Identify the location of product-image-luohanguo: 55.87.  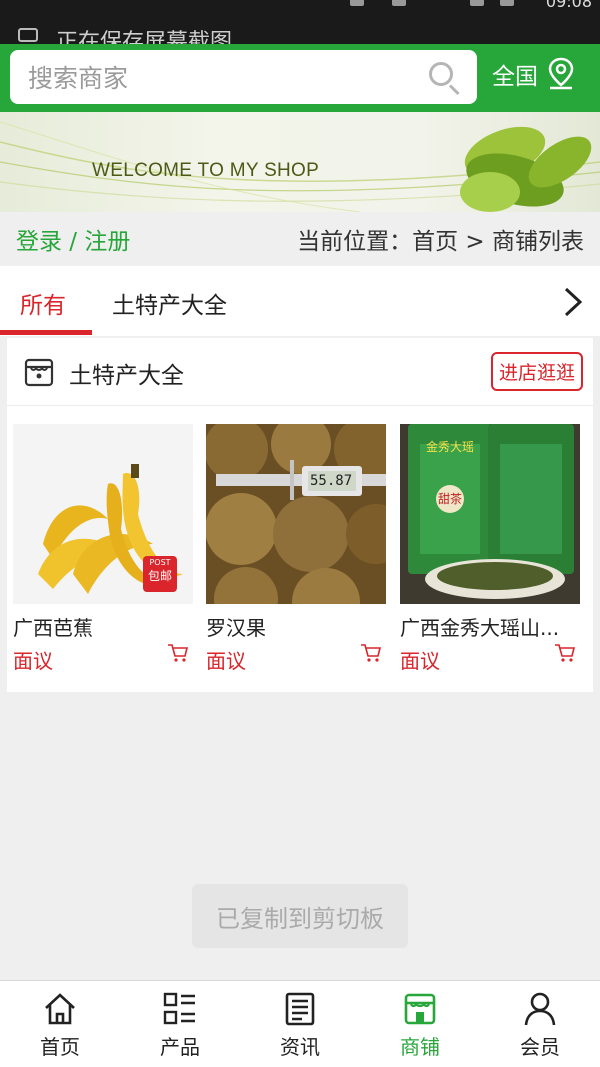
(296, 514).